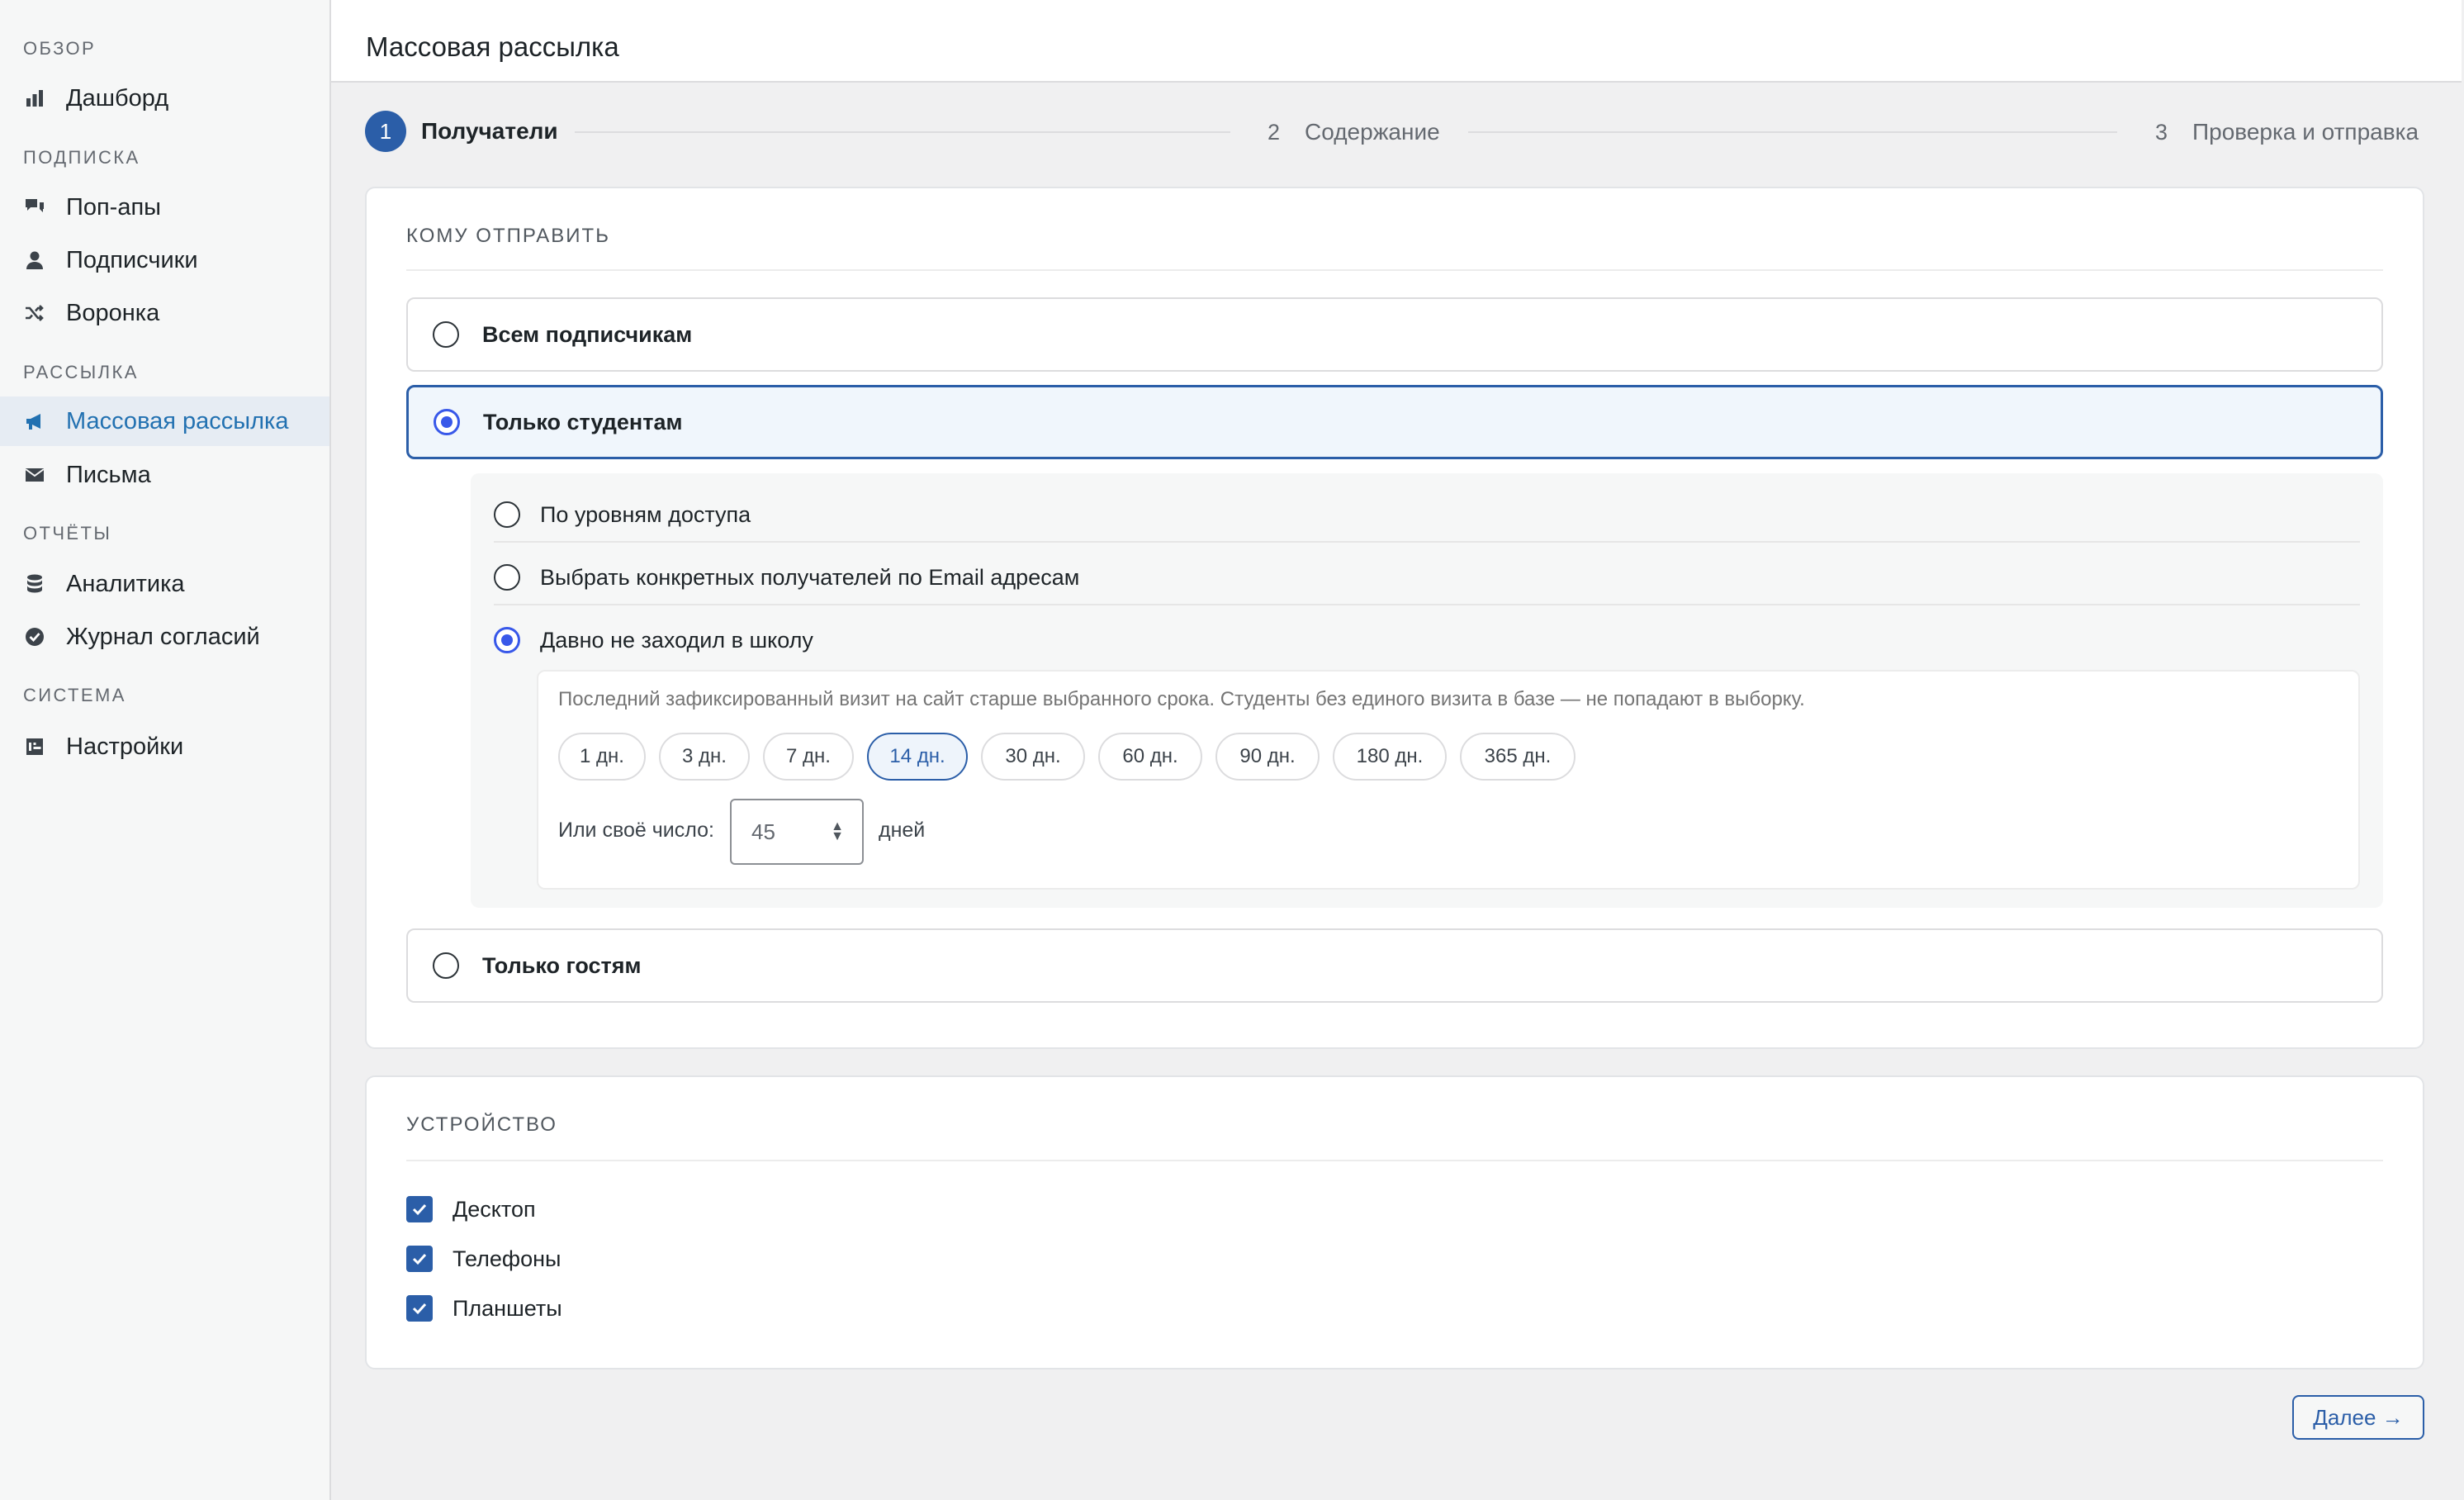  I want to click on card-title: КОМУ ОТПРАВИТЬ, so click(508, 236).